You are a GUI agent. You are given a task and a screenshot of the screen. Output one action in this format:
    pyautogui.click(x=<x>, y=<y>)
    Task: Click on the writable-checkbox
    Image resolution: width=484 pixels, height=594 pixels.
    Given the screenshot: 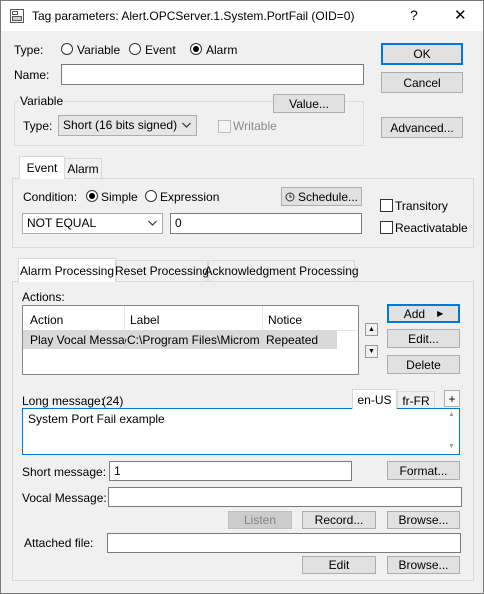 What is the action you would take?
    pyautogui.click(x=224, y=126)
    